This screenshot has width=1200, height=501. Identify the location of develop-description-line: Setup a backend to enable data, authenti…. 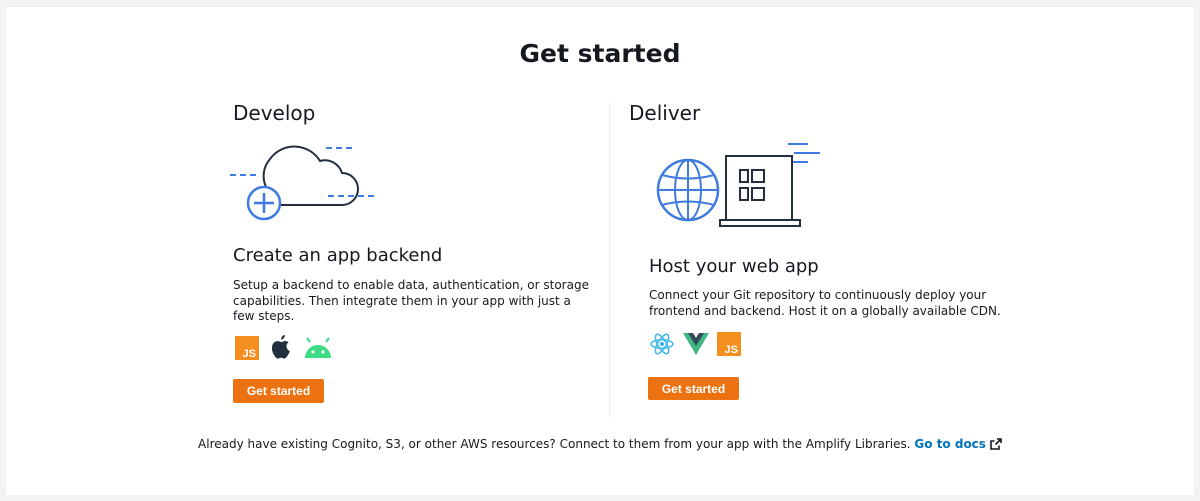
(411, 285).